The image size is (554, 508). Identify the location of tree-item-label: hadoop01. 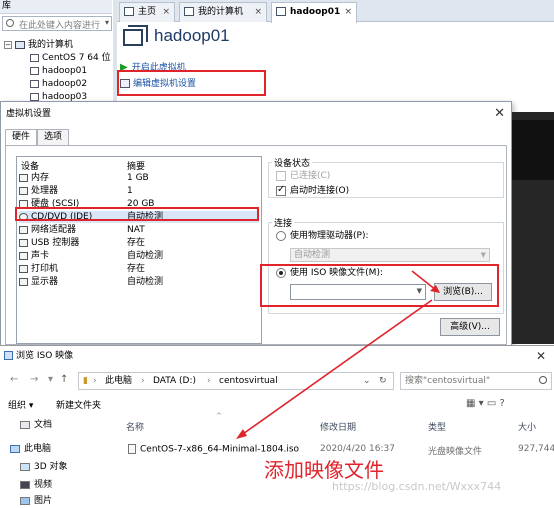
(65, 71).